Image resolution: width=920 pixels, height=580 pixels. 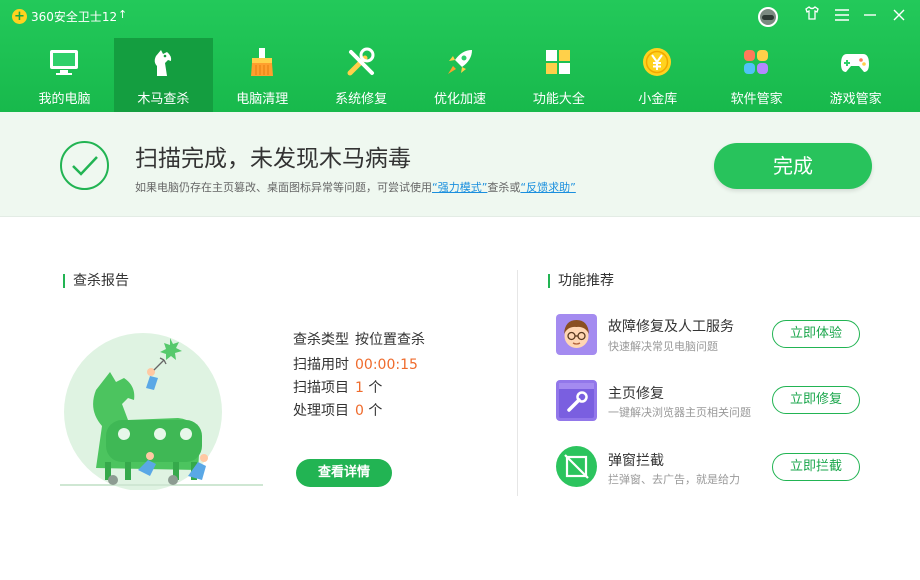 I want to click on tools-icon, so click(x=361, y=62).